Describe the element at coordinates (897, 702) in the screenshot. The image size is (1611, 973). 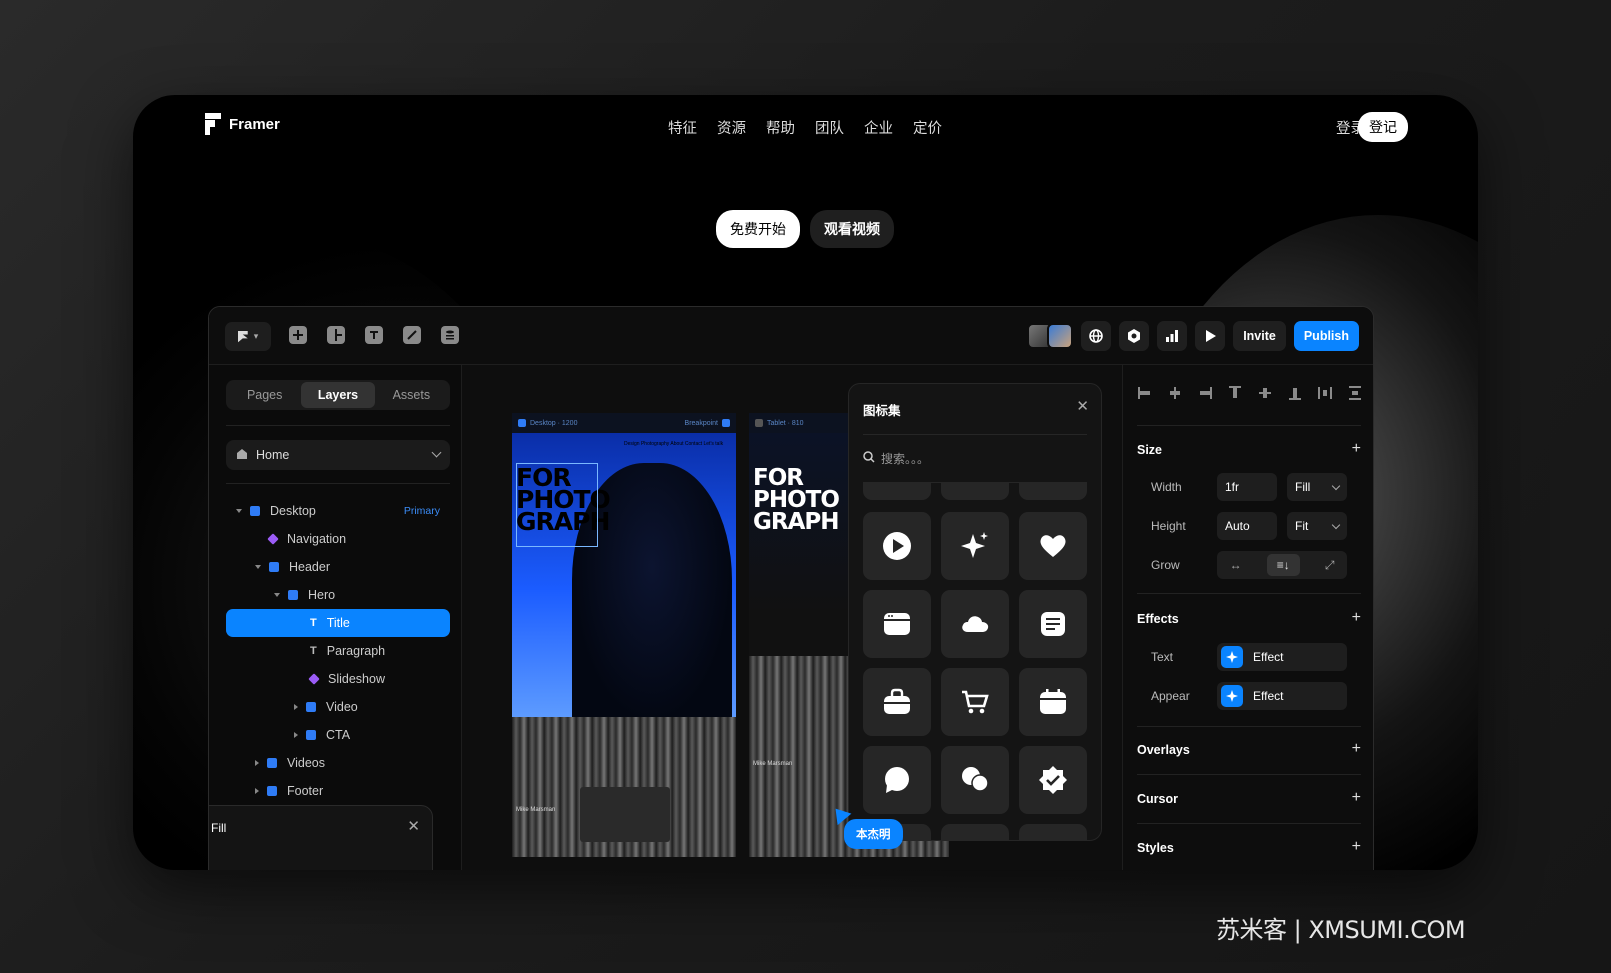
I see `bag-icon` at that location.